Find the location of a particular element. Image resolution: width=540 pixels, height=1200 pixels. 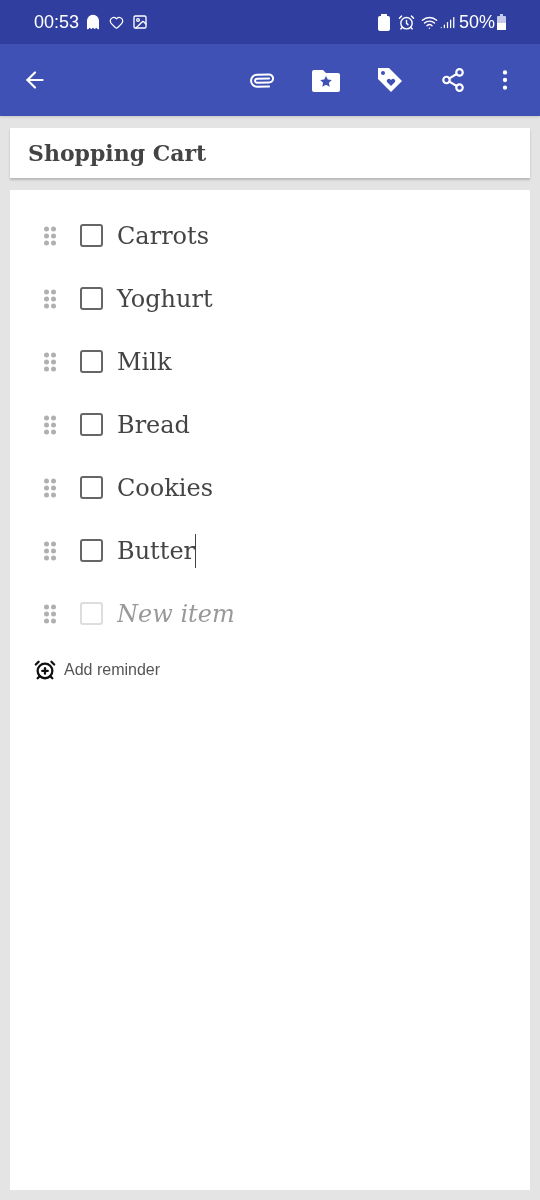

item-text: Butter is located at coordinates (156, 550).